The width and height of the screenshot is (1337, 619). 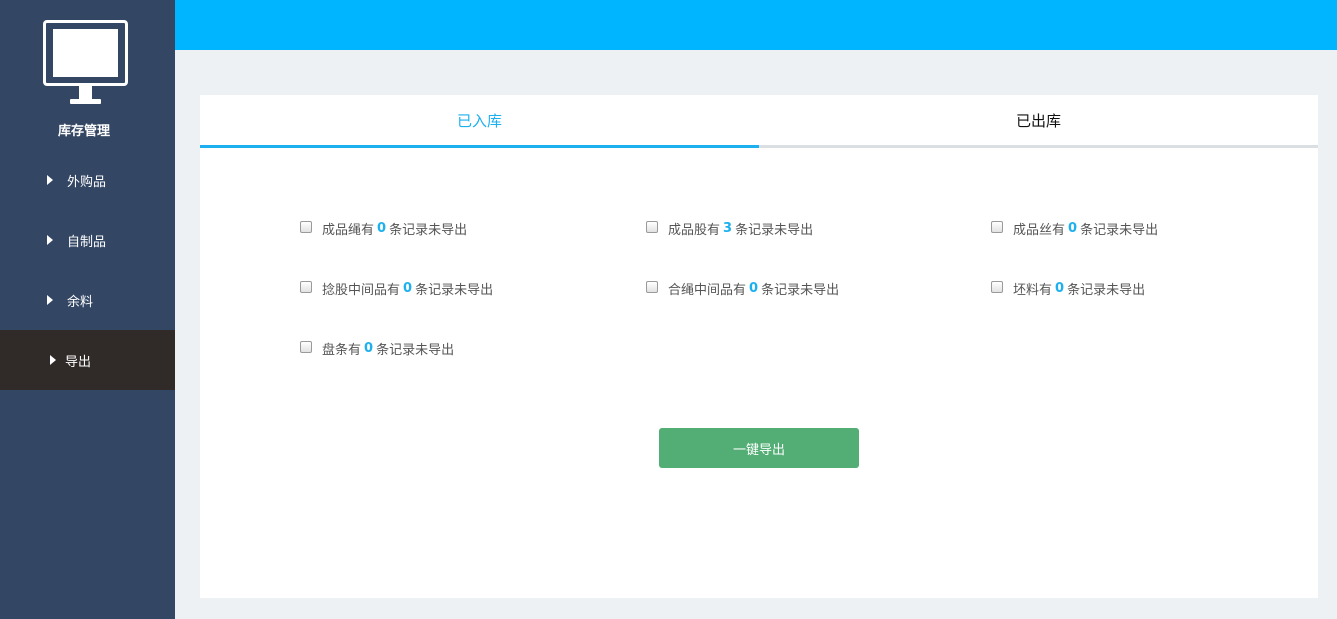 I want to click on record-item: 成品股有 3 条记录未导出, so click(x=729, y=228).